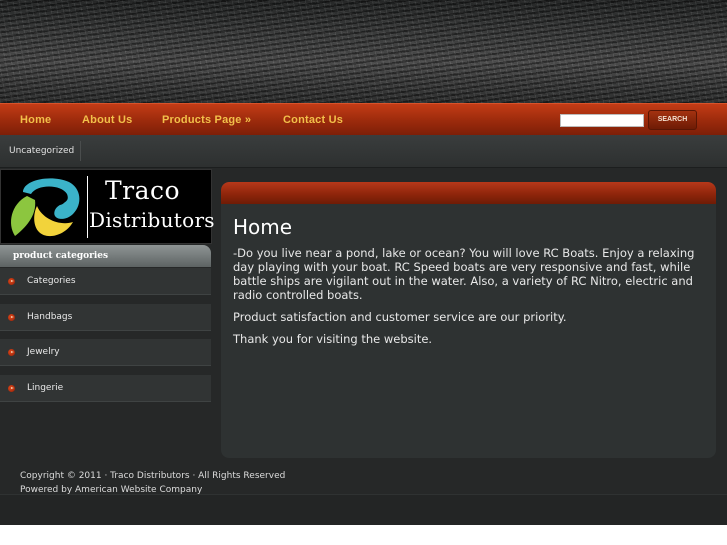 The height and width of the screenshot is (545, 727). Describe the element at coordinates (263, 227) in the screenshot. I see `page-title: Home` at that location.